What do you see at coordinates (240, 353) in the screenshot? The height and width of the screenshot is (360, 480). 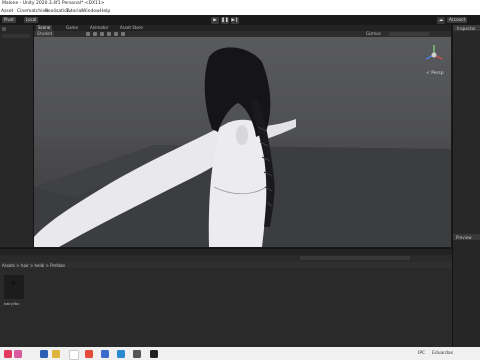 I see `os-taskbar: IPC Eduardas` at bounding box center [240, 353].